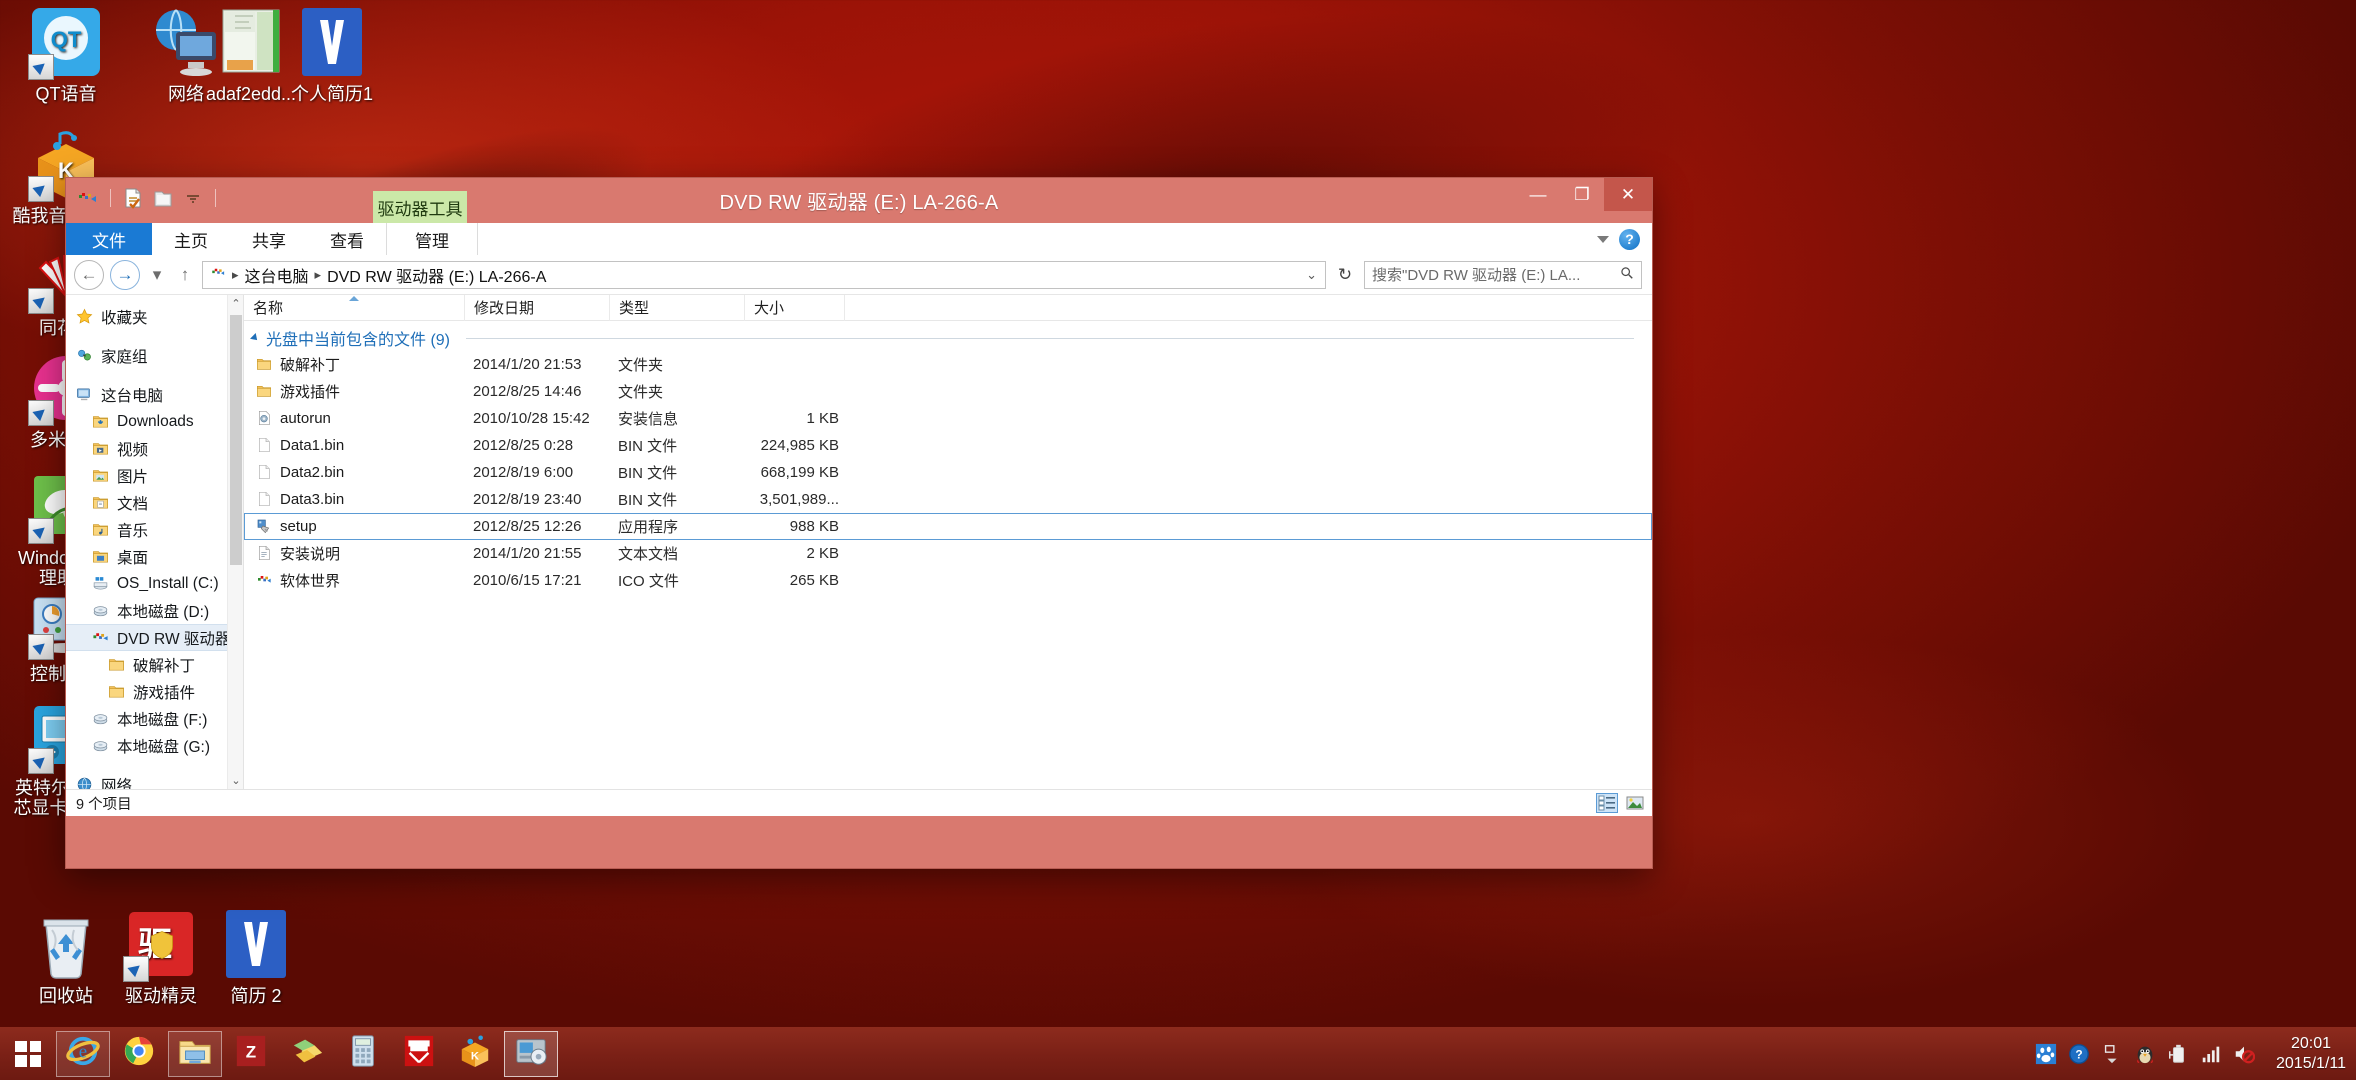  I want to click on ribbon-tab-0: 文件, so click(109, 239).